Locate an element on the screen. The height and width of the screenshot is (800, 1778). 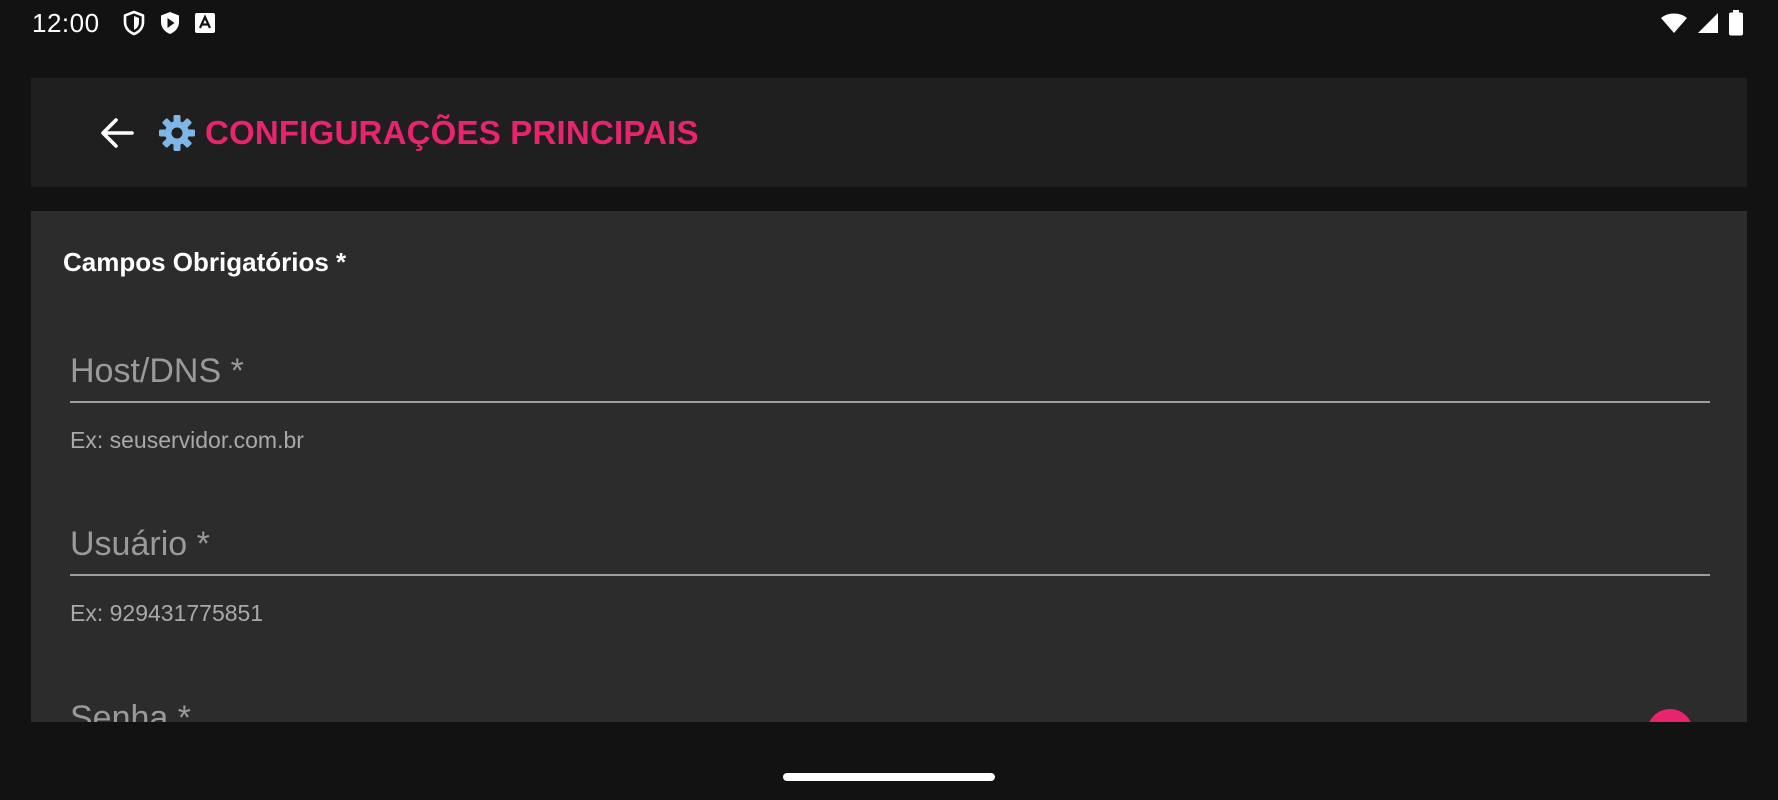
app-bar: CONFIGURAÇÕES PRINCIPAIS is located at coordinates (889, 132).